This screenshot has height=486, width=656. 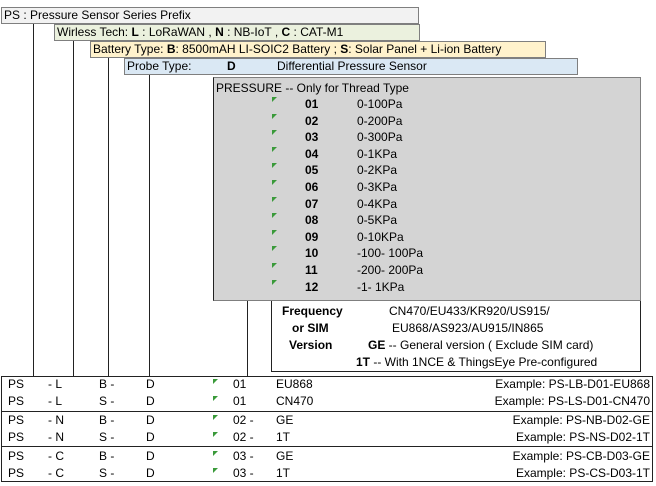 I want to click on pressure-range: 0-10KPa, so click(x=380, y=236).